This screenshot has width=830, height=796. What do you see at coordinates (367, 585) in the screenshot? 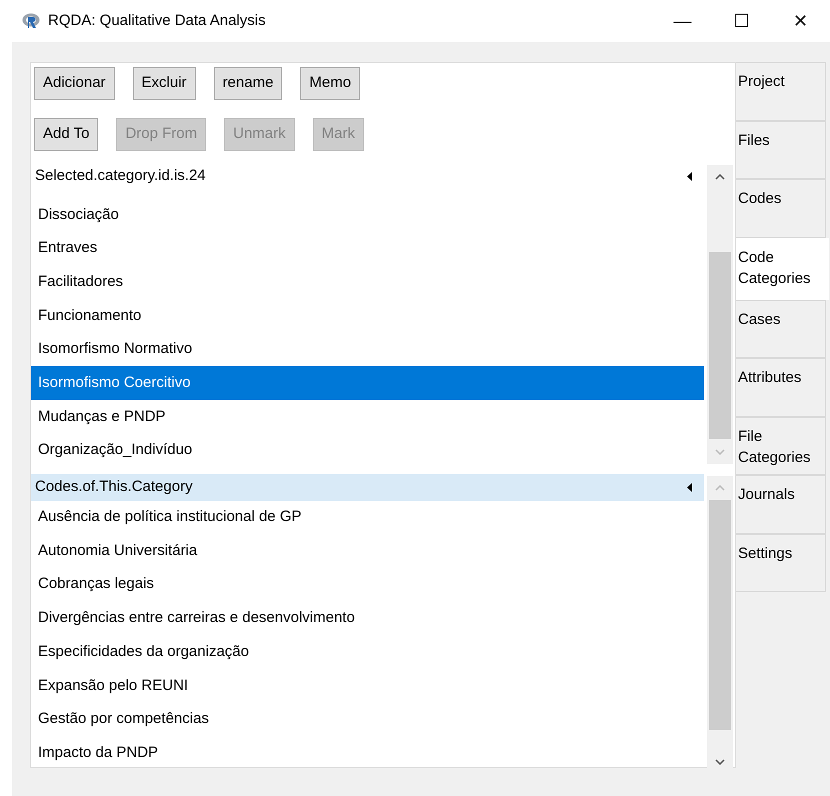
I see `list-item: Cobranças legais` at bounding box center [367, 585].